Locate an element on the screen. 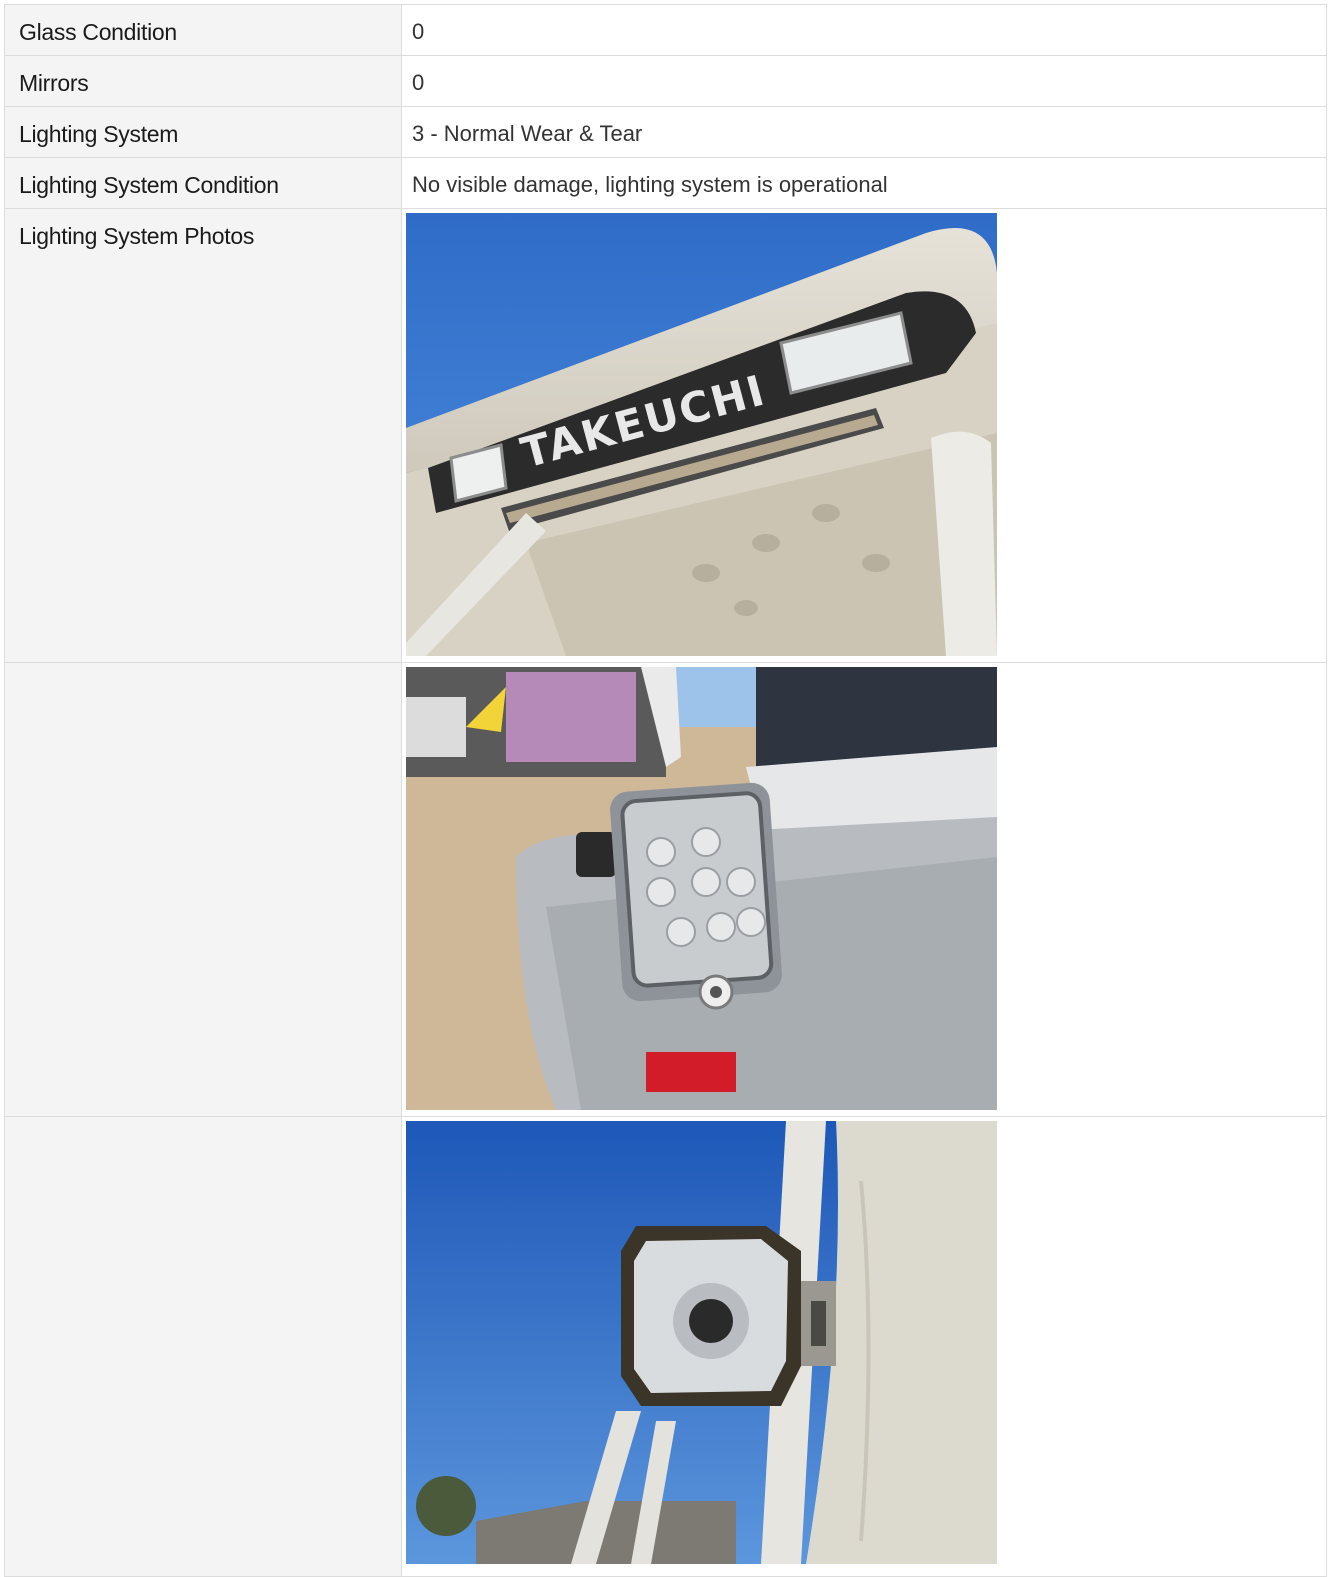 This screenshot has width=1329, height=1577. row-label: Glass Condition is located at coordinates (203, 30).